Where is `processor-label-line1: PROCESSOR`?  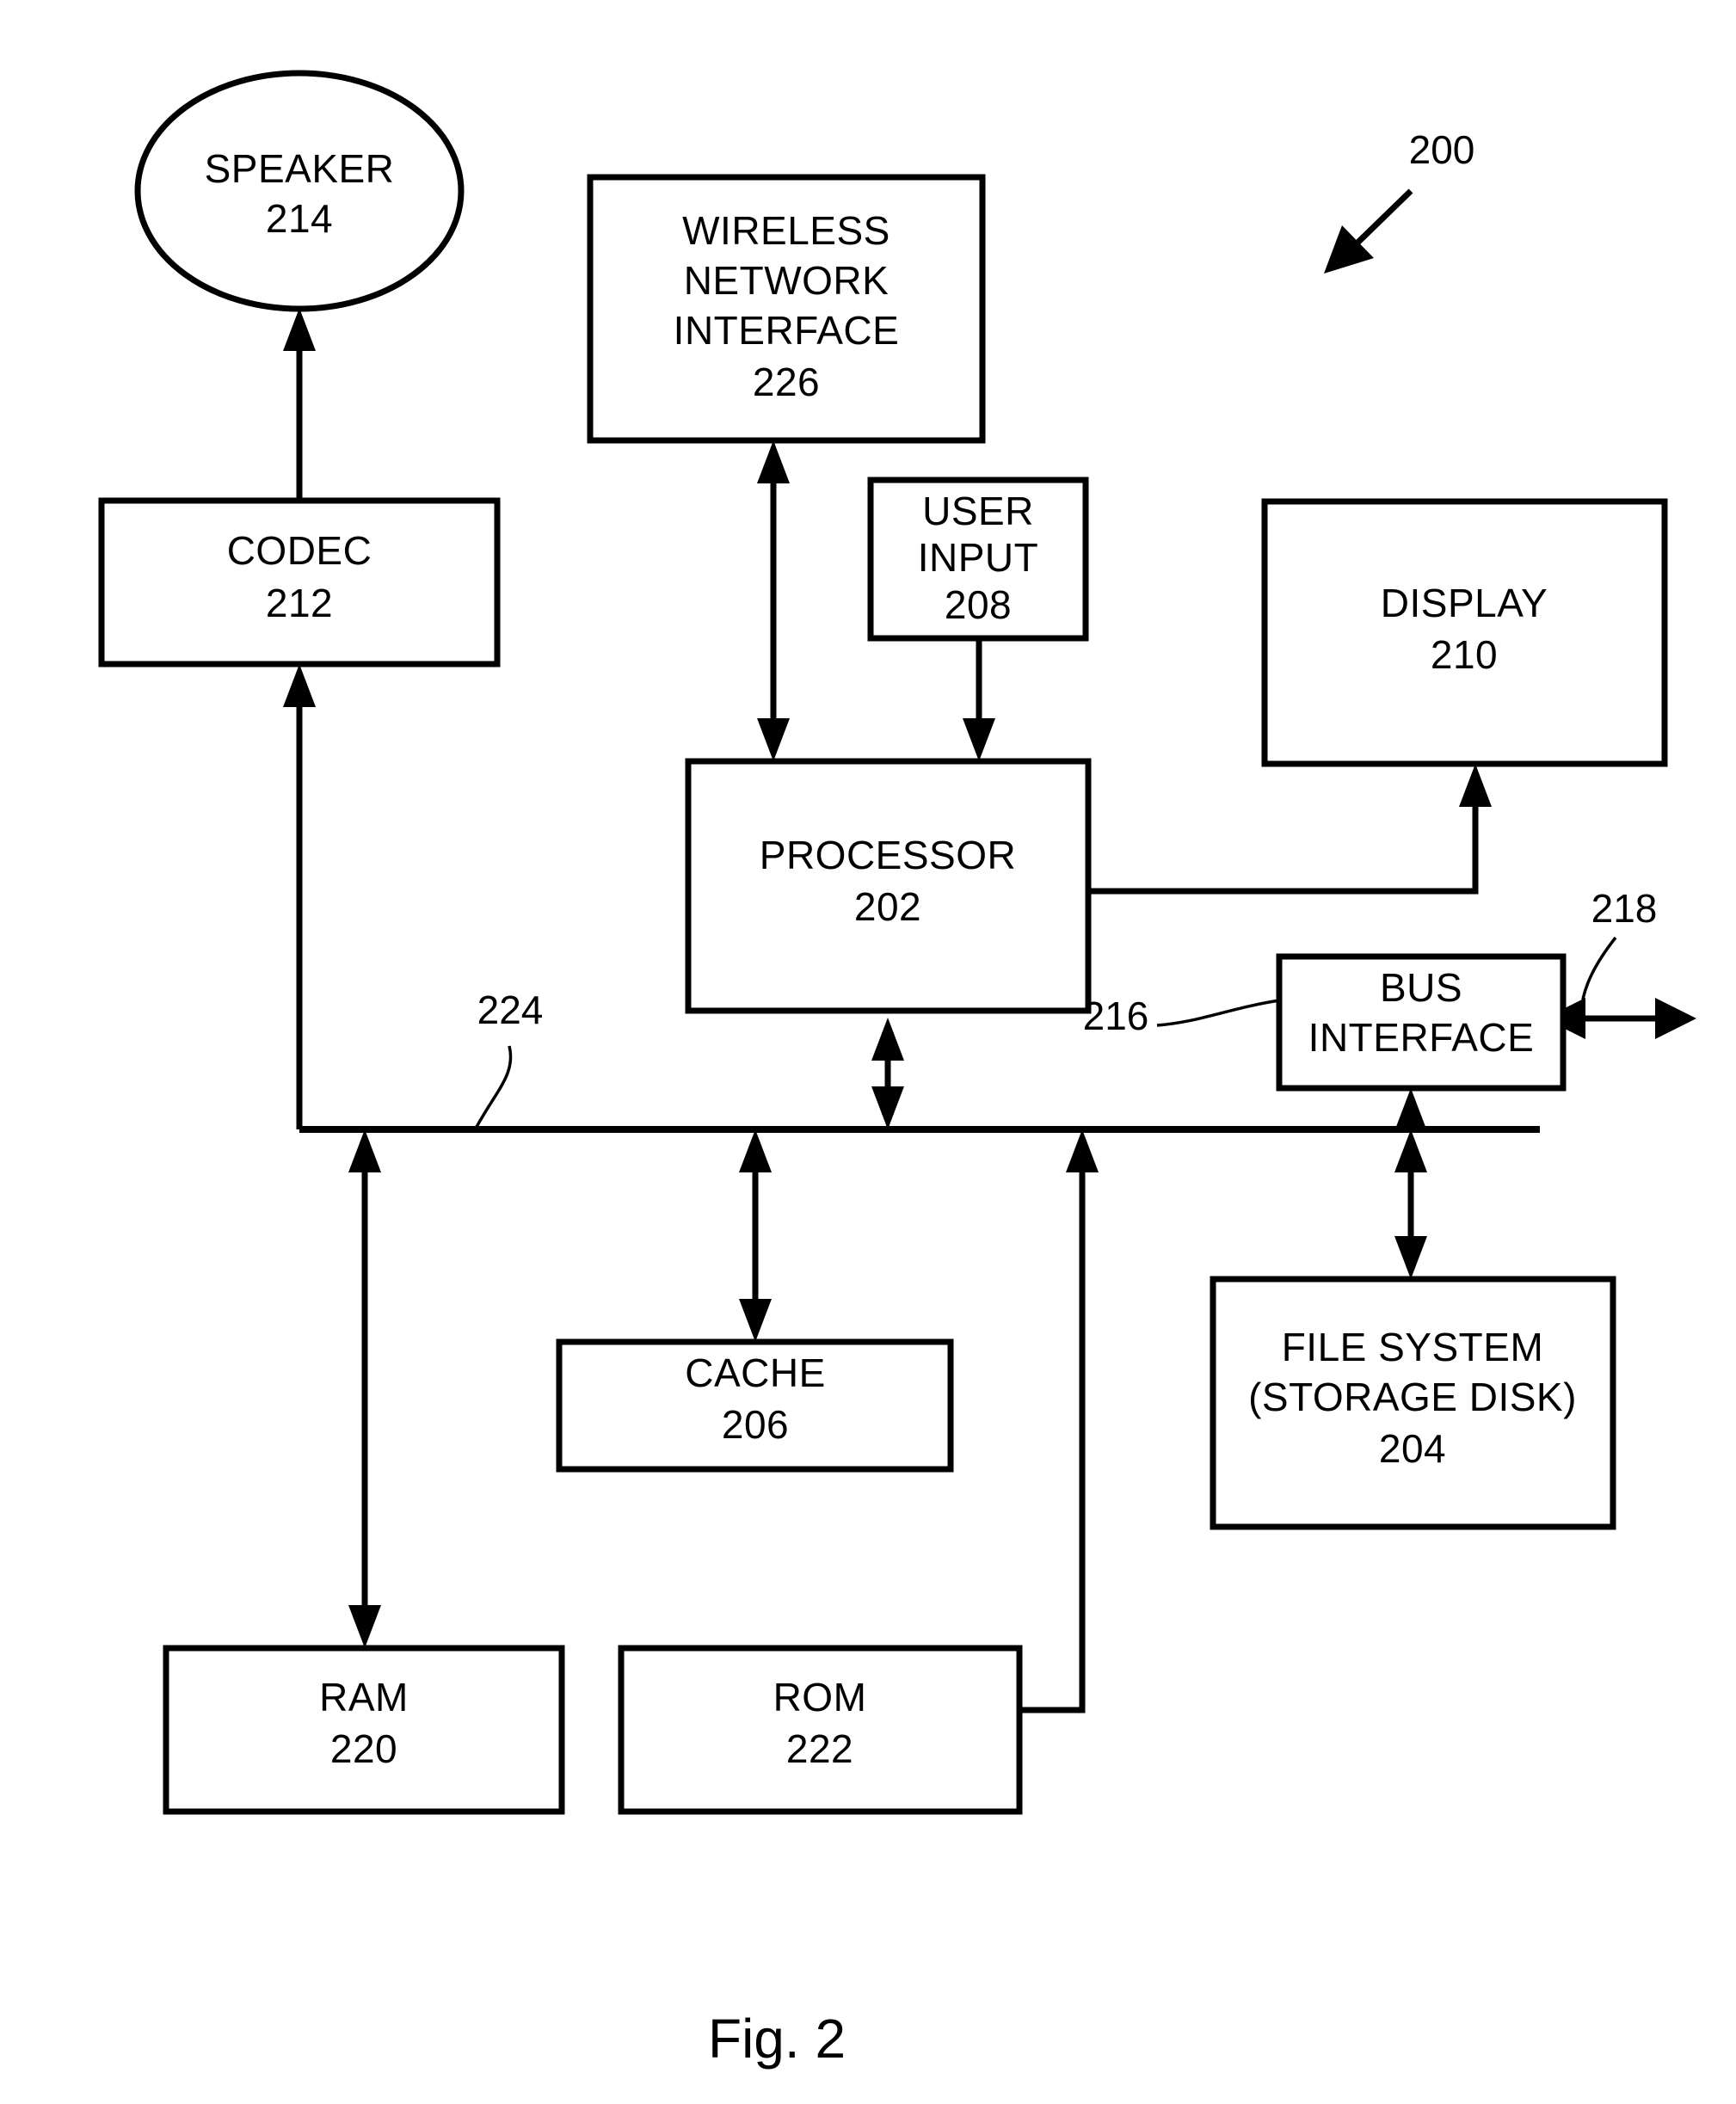
processor-label-line1: PROCESSOR is located at coordinates (888, 855).